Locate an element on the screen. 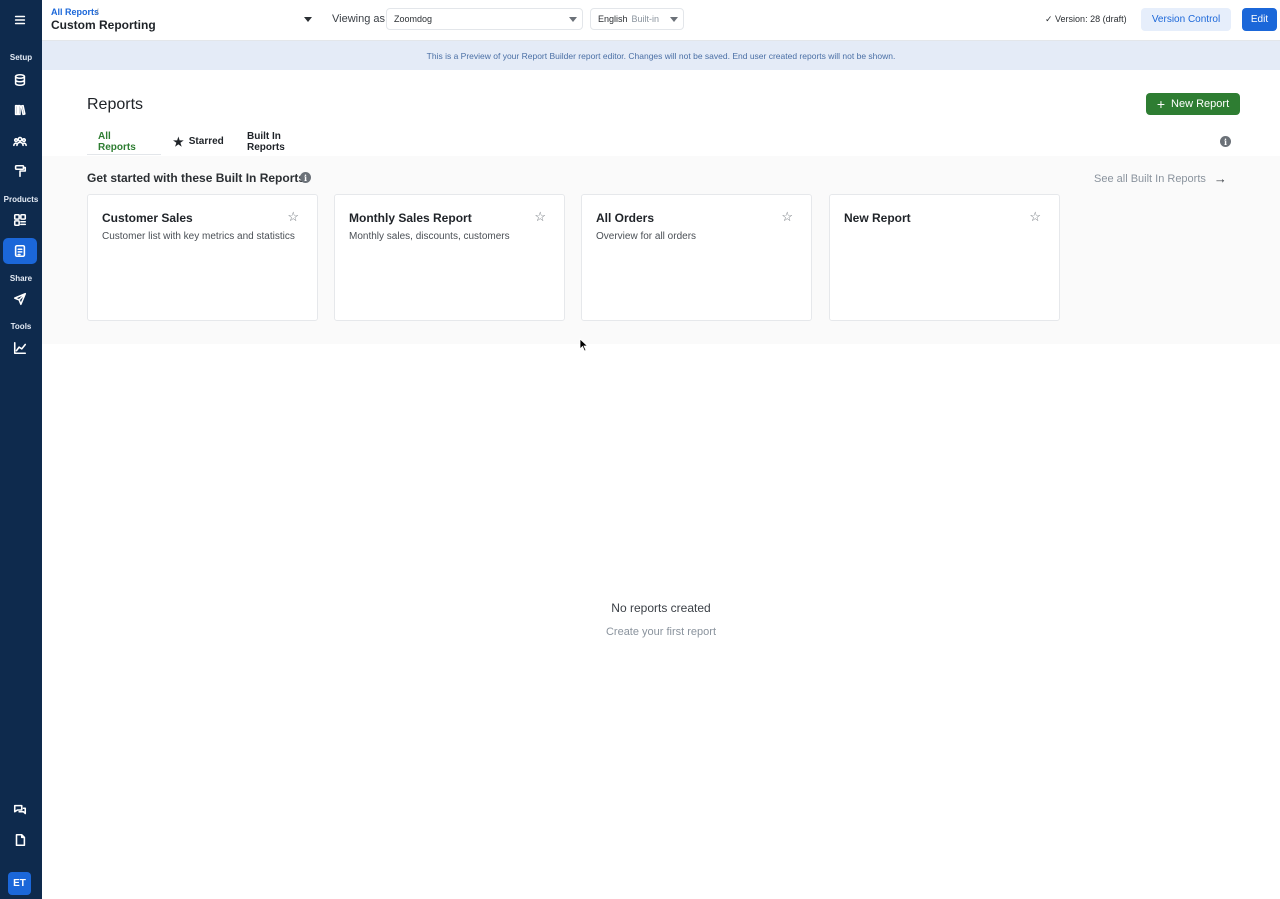 This screenshot has width=1280, height=899. language-select: English Built-in is located at coordinates (637, 19).